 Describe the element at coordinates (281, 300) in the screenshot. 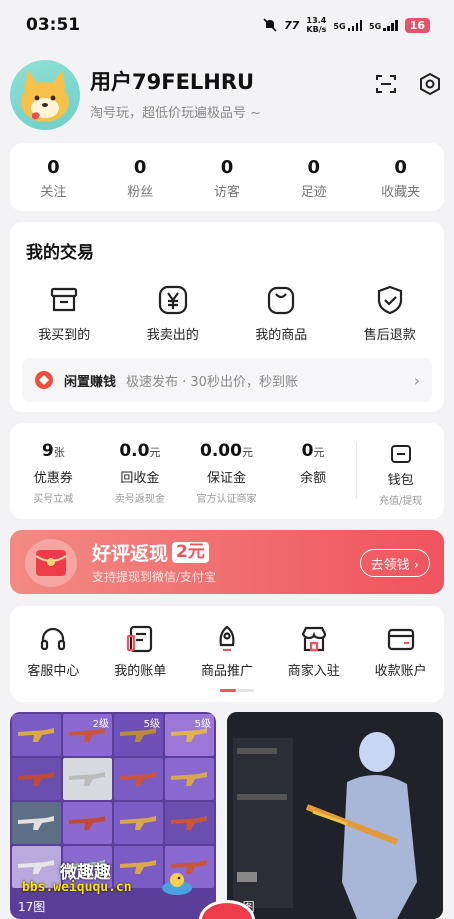

I see `bag-icon` at that location.